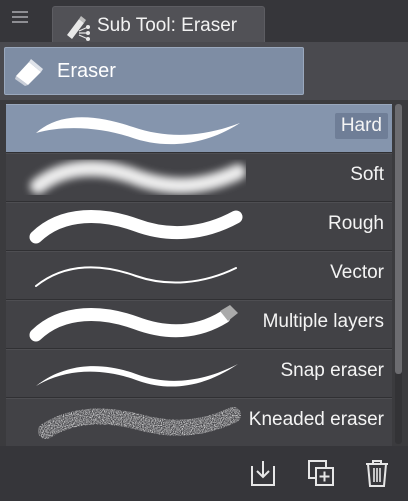 This screenshot has width=408, height=501. I want to click on sub-tool-item-multiple-layers: Multiple layers, so click(199, 324).